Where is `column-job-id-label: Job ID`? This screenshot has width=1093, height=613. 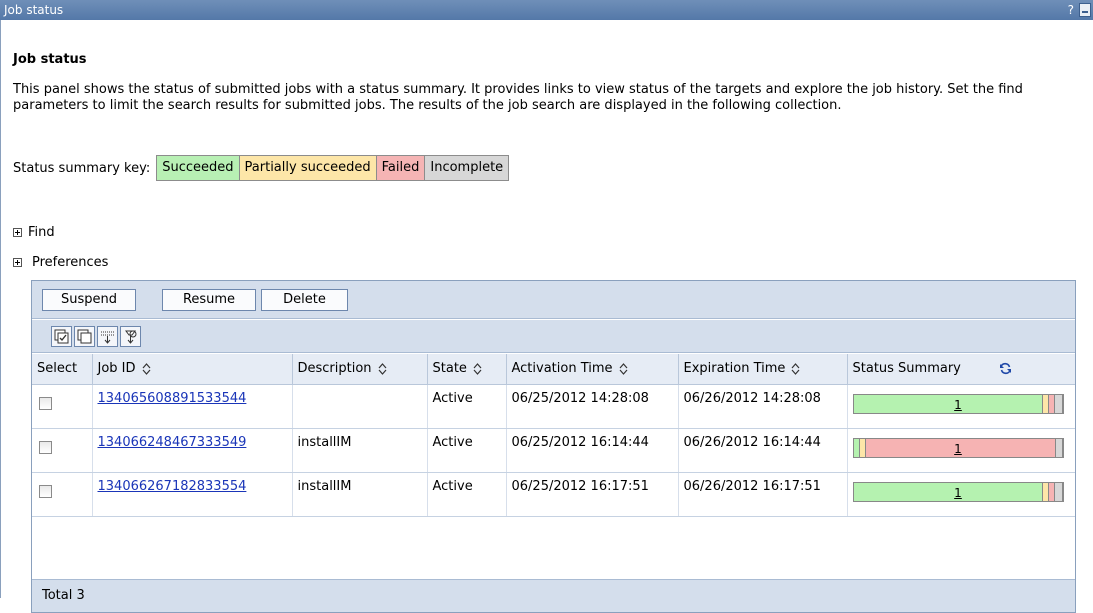 column-job-id-label: Job ID is located at coordinates (117, 368).